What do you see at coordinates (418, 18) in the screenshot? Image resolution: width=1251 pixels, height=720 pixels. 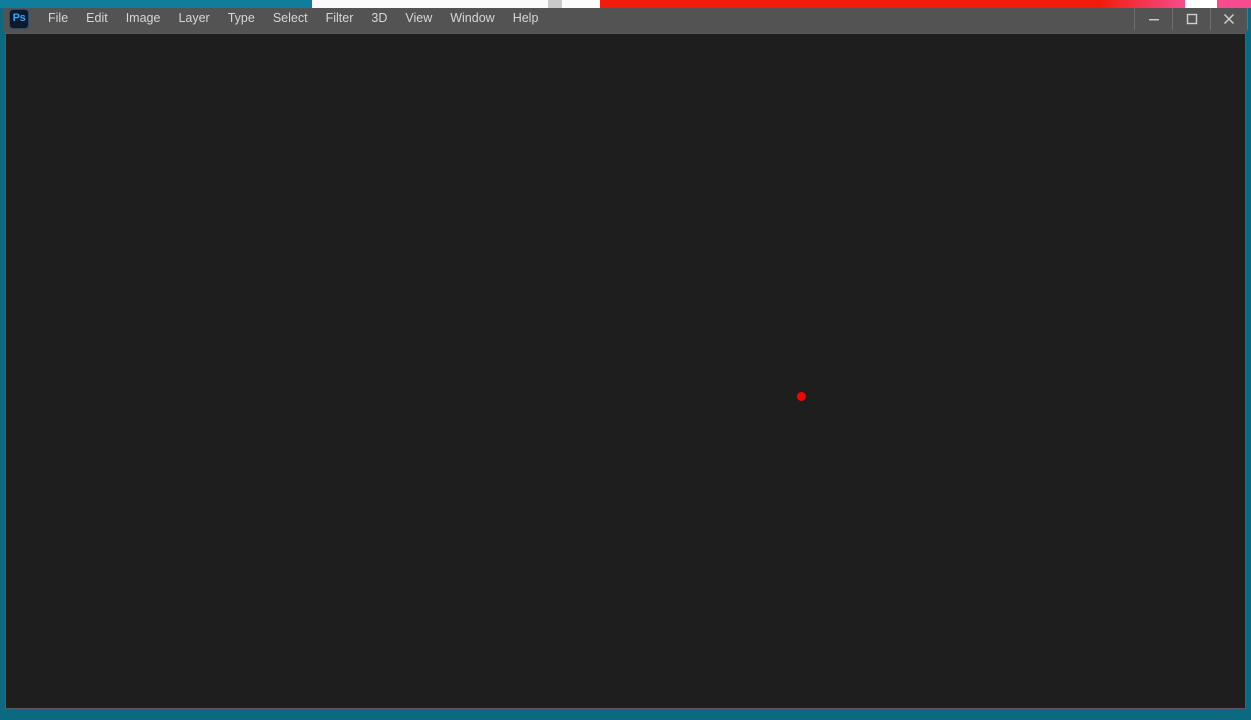 I see `menu-item-view: View` at bounding box center [418, 18].